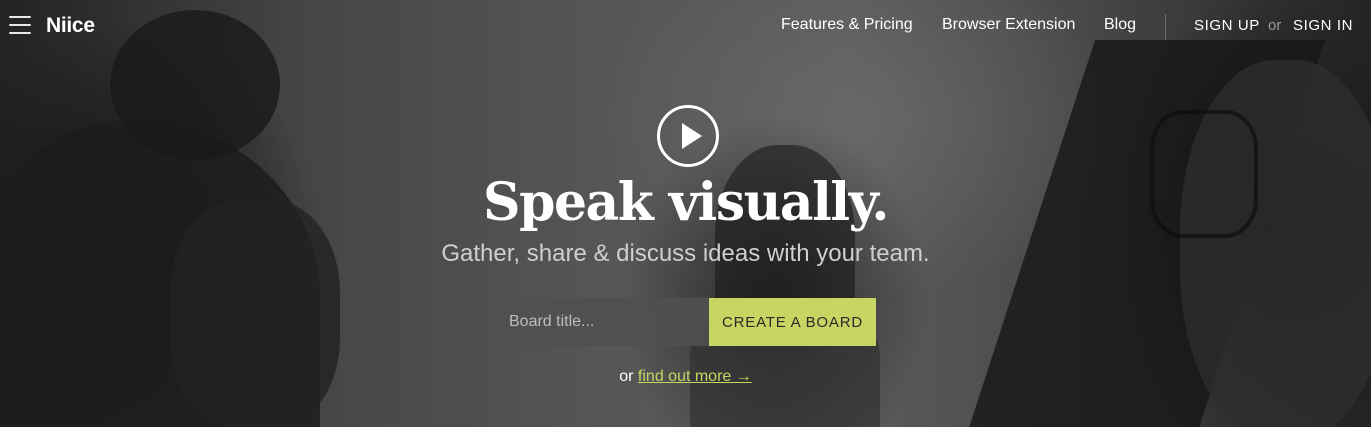 The image size is (1371, 427). What do you see at coordinates (70, 26) in the screenshot?
I see `logo: Niice` at bounding box center [70, 26].